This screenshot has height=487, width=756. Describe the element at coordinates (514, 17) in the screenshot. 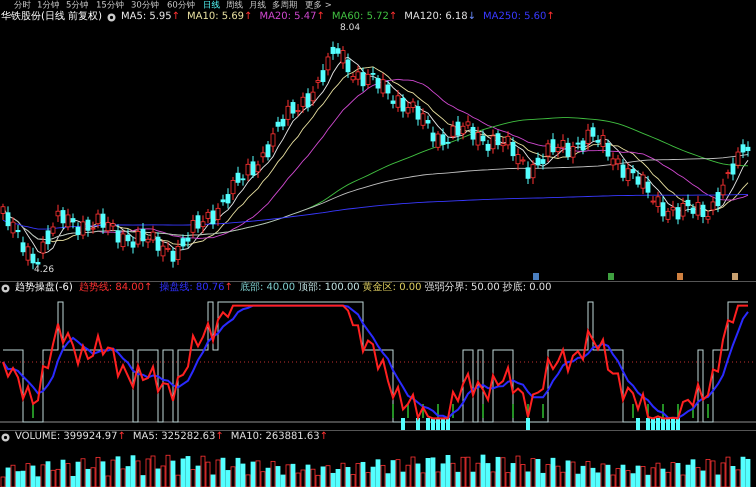

I see `indicator-value: MA250: 5.60` at that location.